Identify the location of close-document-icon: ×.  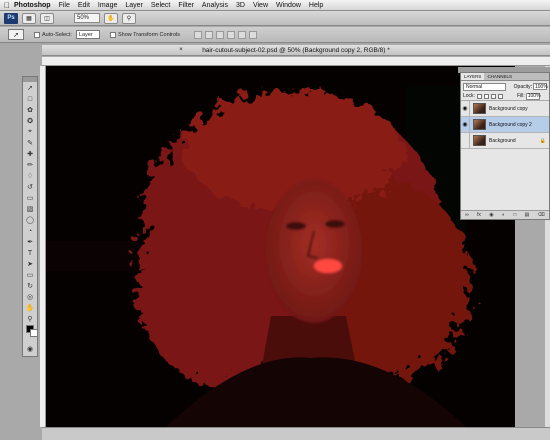
(181, 50).